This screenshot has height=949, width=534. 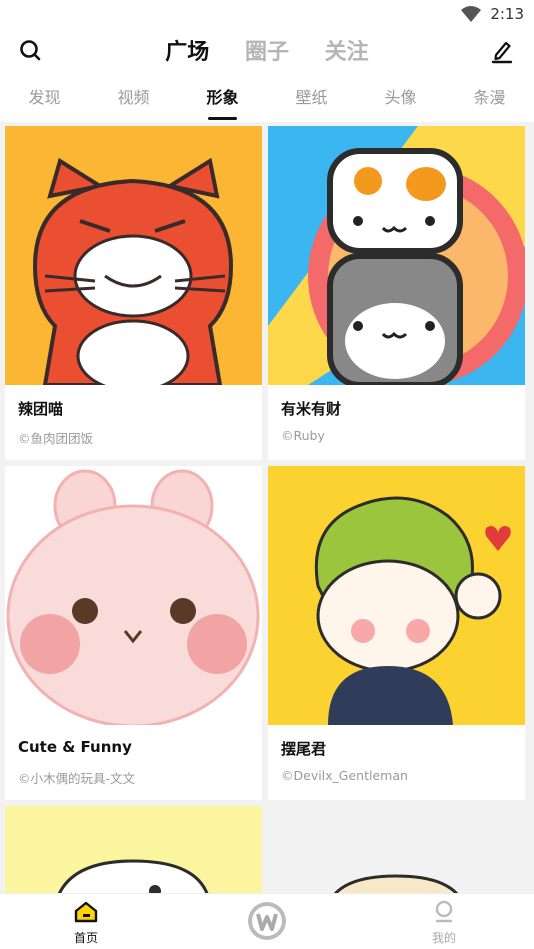 What do you see at coordinates (311, 99) in the screenshot?
I see `tab-wallpaper: 壁纸` at bounding box center [311, 99].